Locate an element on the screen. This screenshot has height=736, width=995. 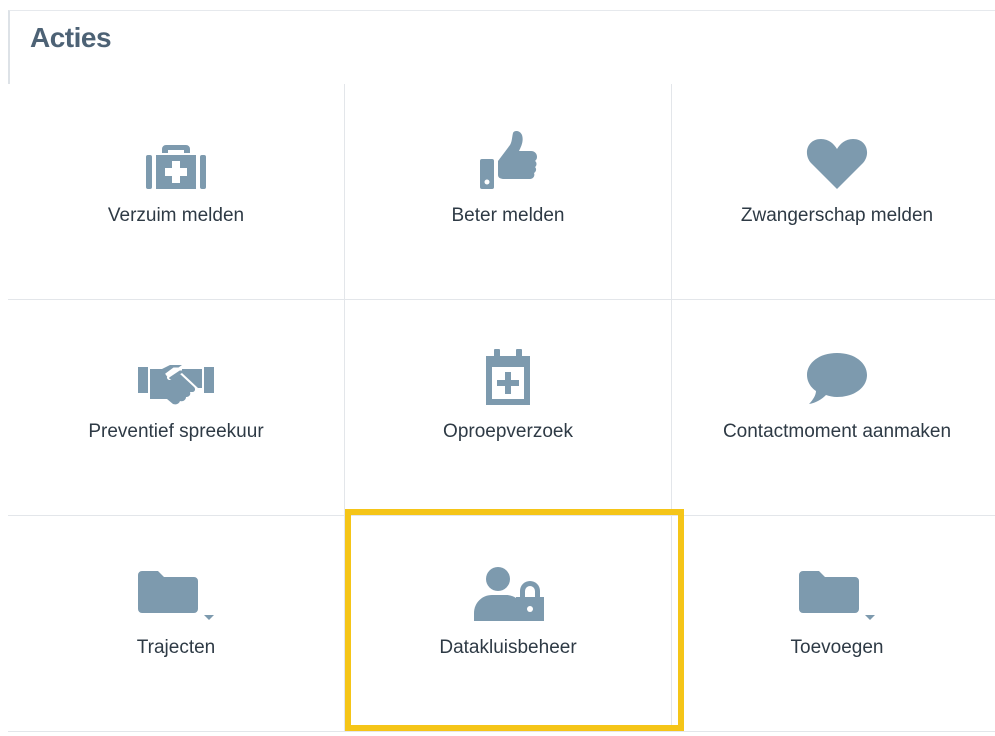
tile-verzuim-melden: Verzuim melden is located at coordinates (176, 192).